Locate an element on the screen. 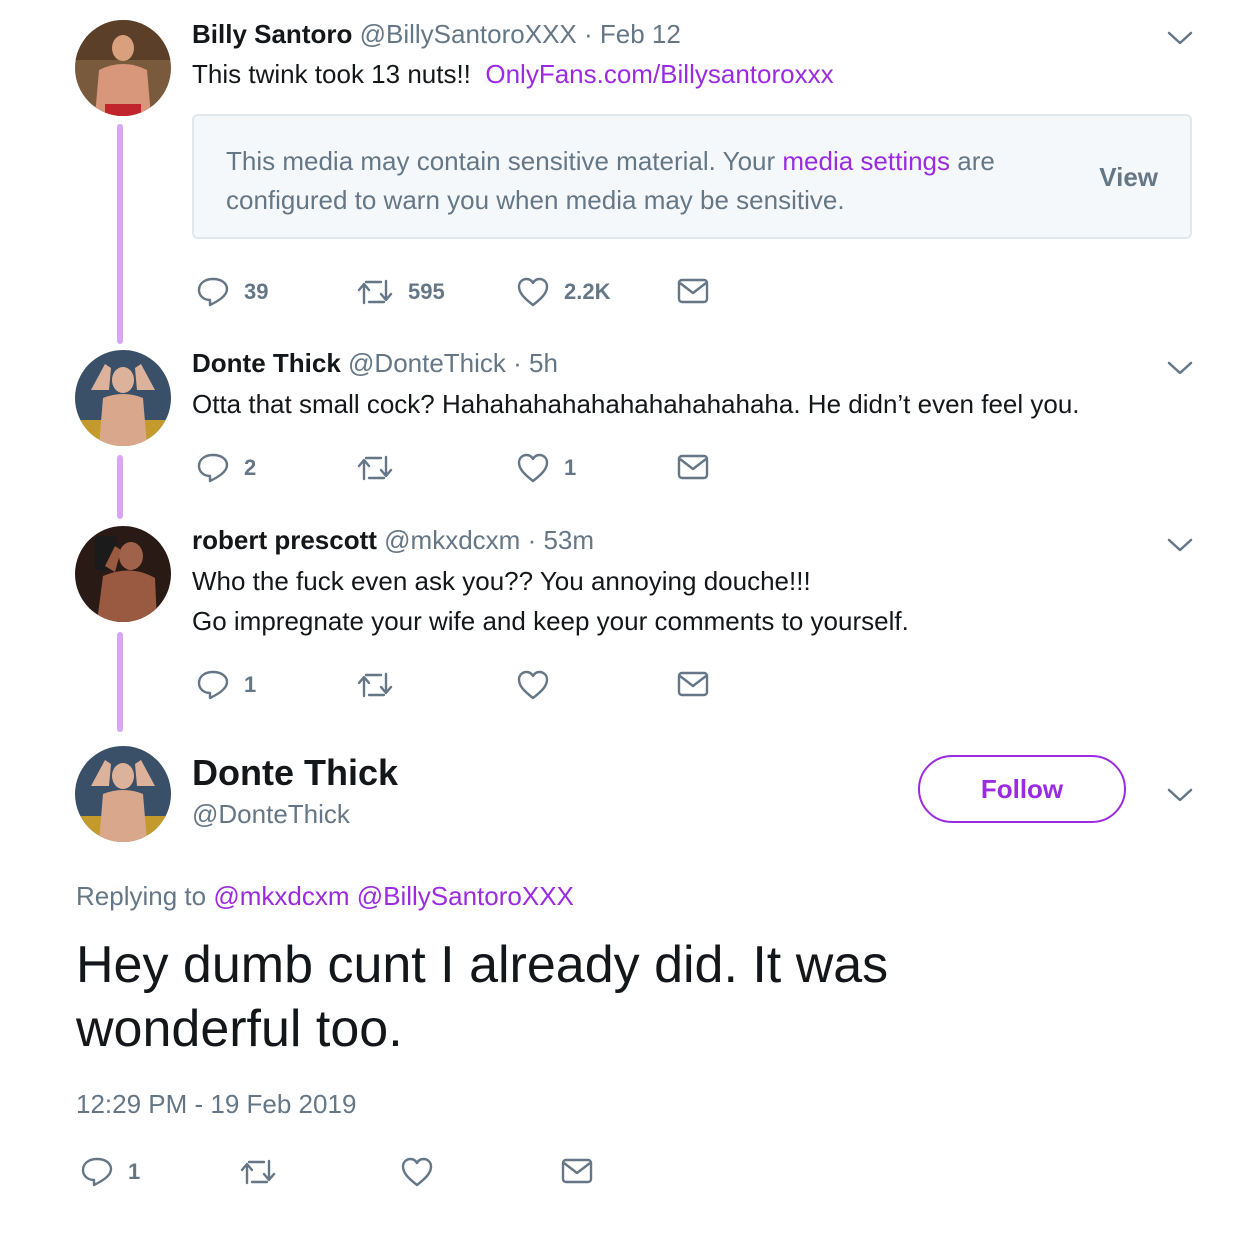  tweet-link: OnlyFans.com/Billysantoroxxx is located at coordinates (659, 74).